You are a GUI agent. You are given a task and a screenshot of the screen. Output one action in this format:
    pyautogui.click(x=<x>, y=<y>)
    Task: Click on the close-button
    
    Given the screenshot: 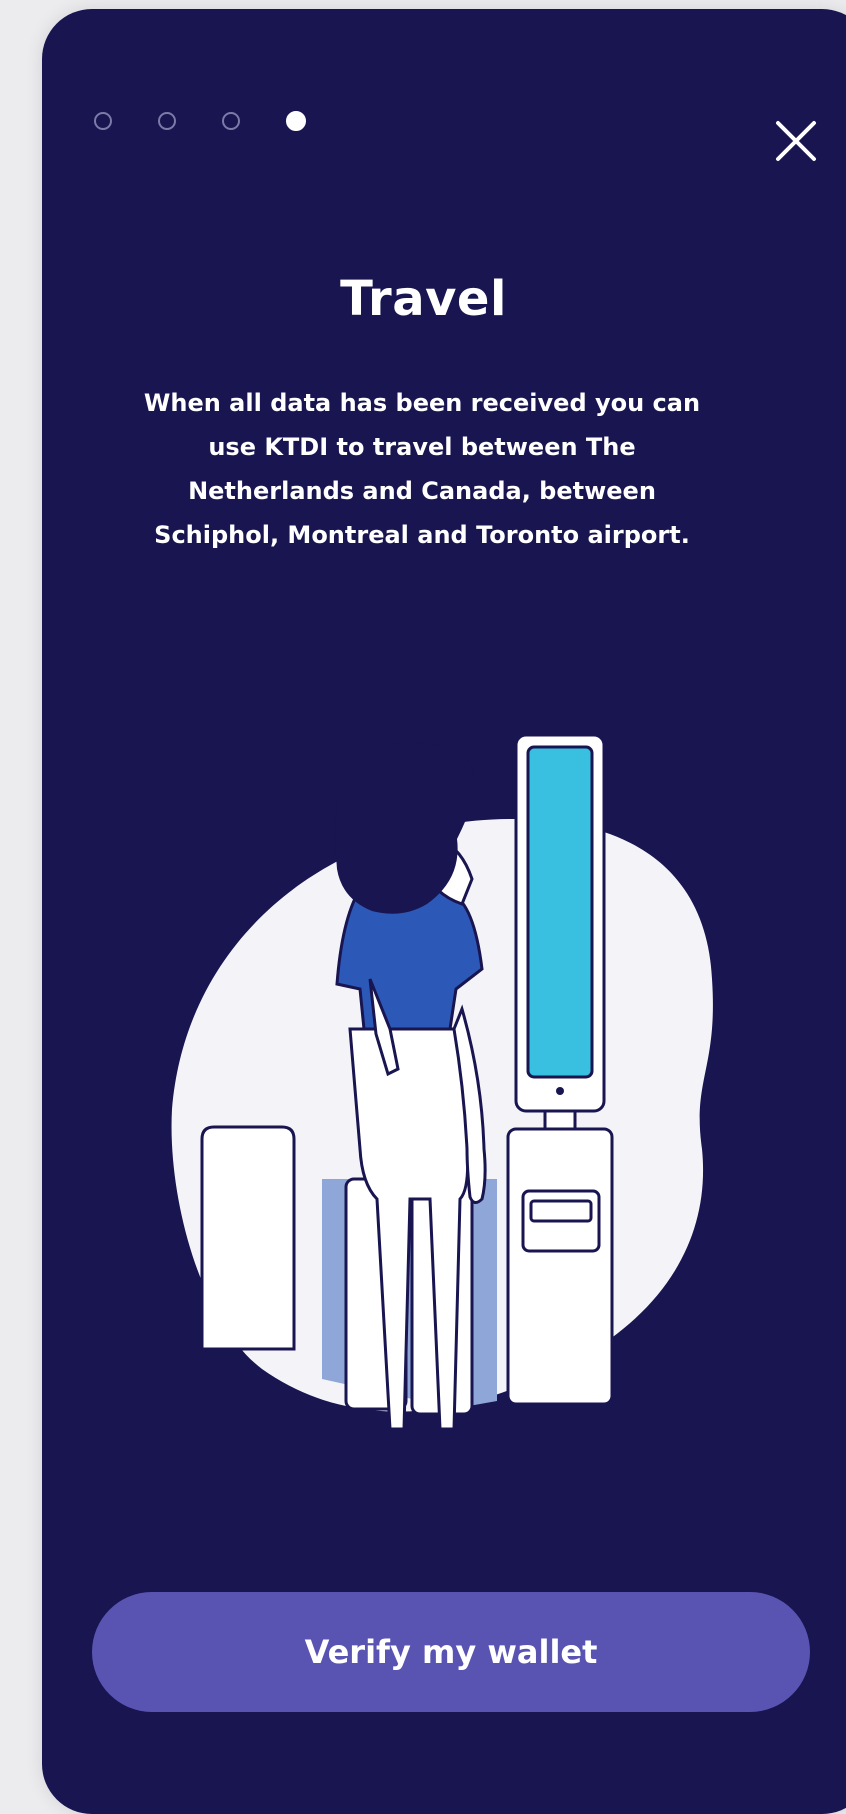 What is the action you would take?
    pyautogui.click(x=796, y=141)
    